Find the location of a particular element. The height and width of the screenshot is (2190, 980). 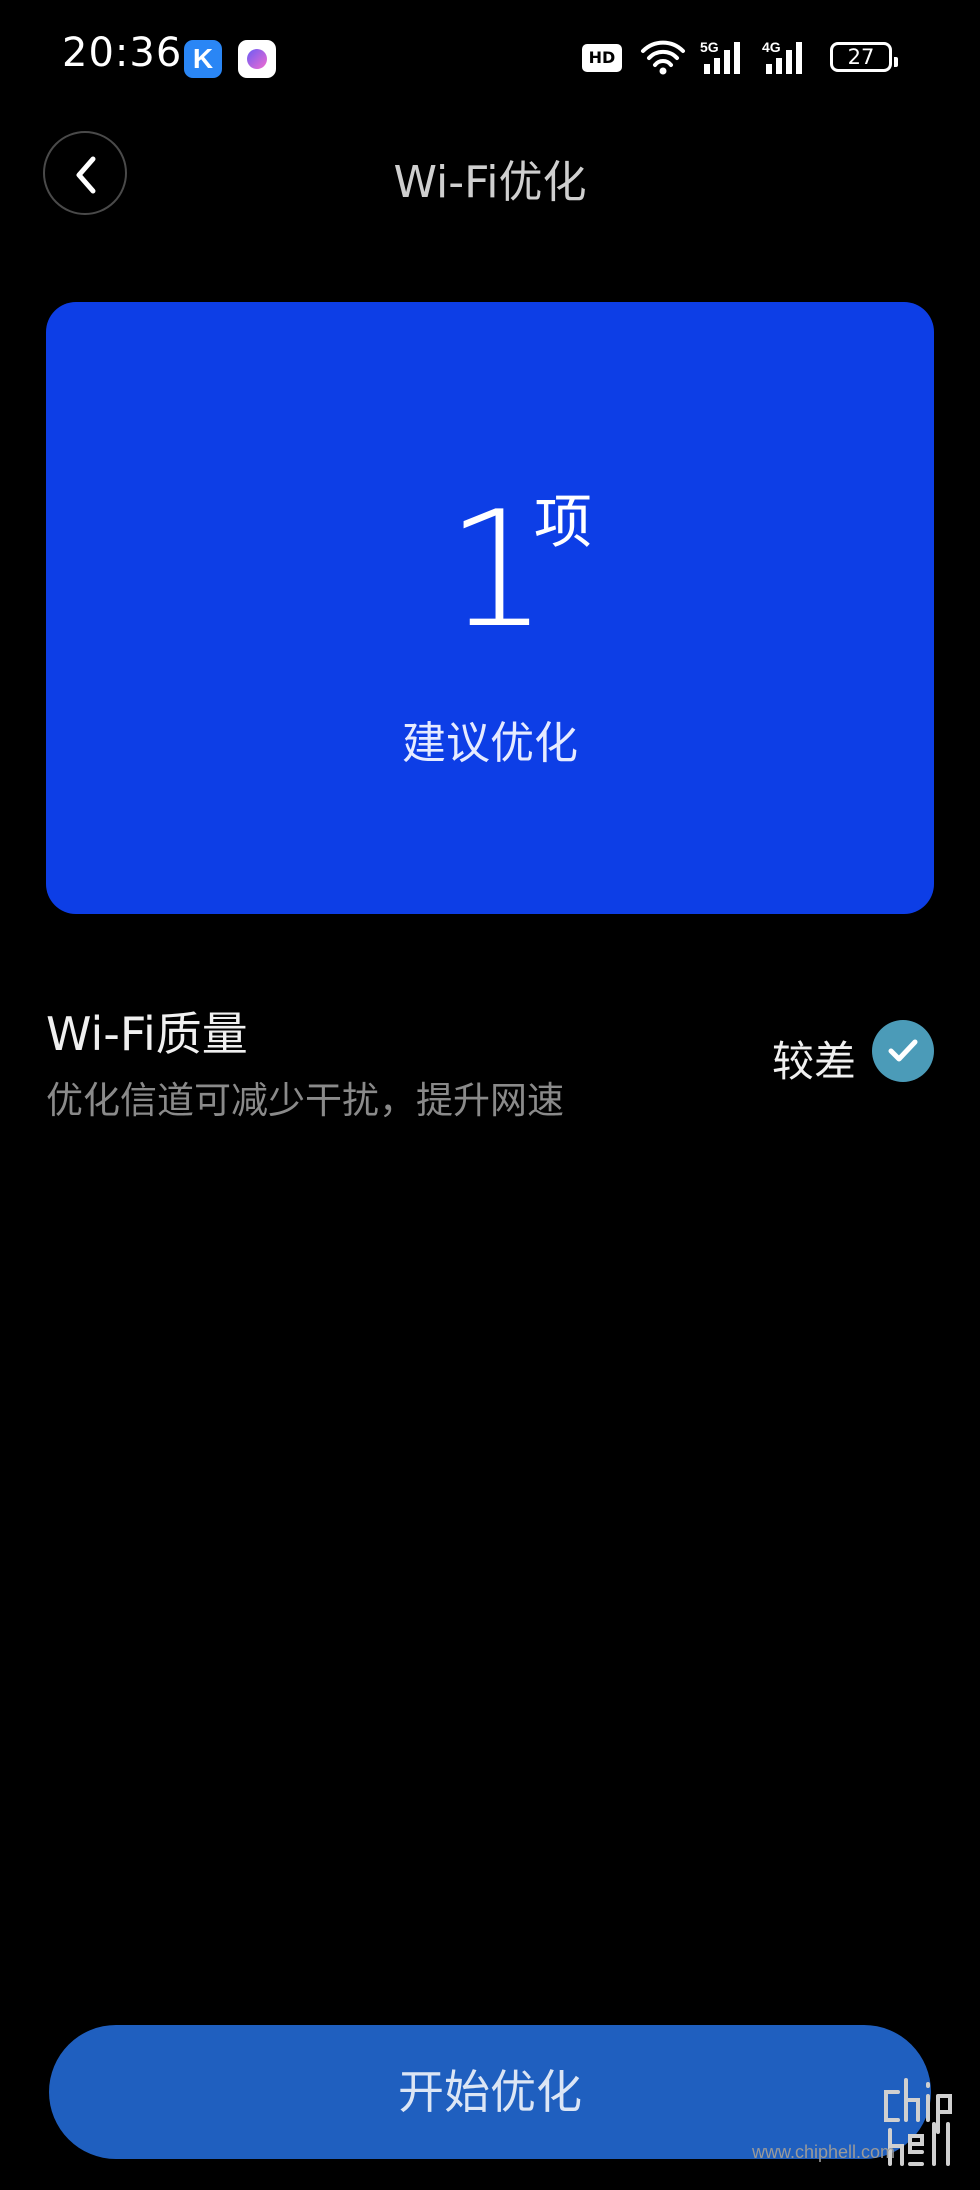

list-item-description: 优化信道可减少干扰，提升网速 is located at coordinates (305, 1100).